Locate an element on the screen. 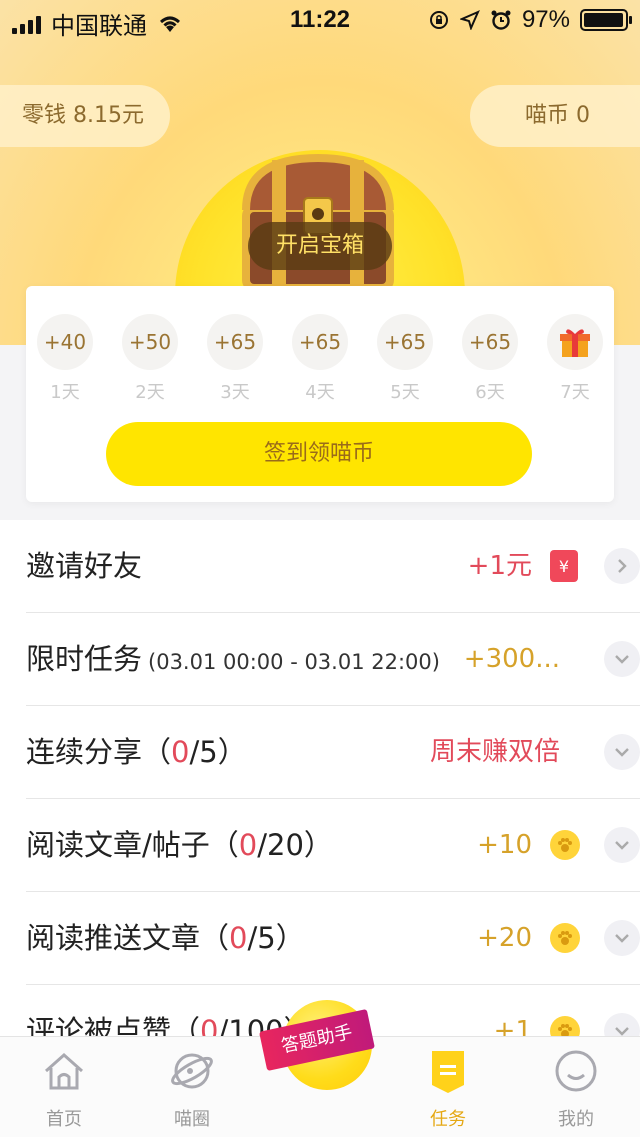 This screenshot has height=1137, width=640. checkin-day: +65 4天 is located at coordinates (320, 359).